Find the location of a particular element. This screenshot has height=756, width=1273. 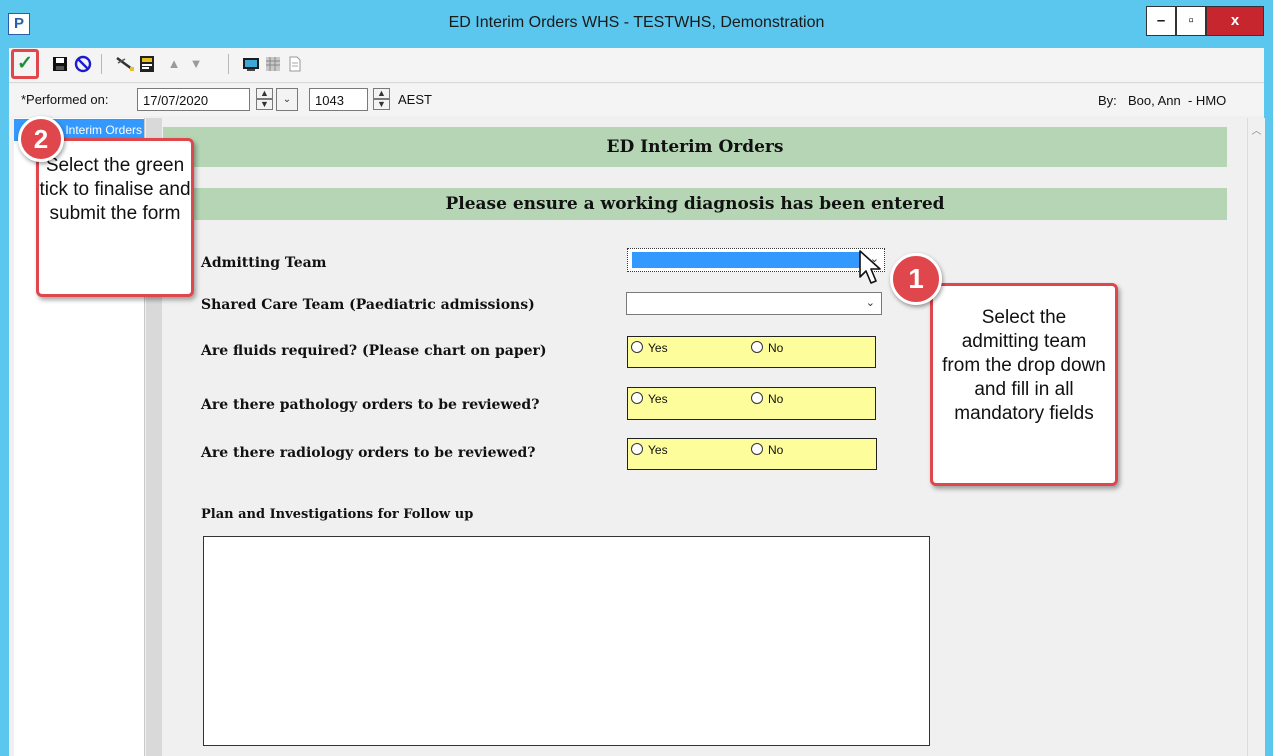

chevron-down-icon: ⌄ is located at coordinates (870, 302).